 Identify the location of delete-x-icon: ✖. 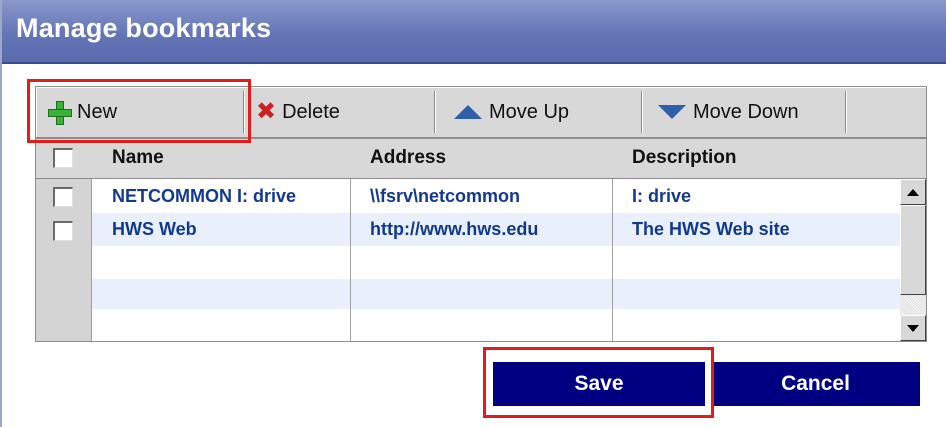
(266, 111).